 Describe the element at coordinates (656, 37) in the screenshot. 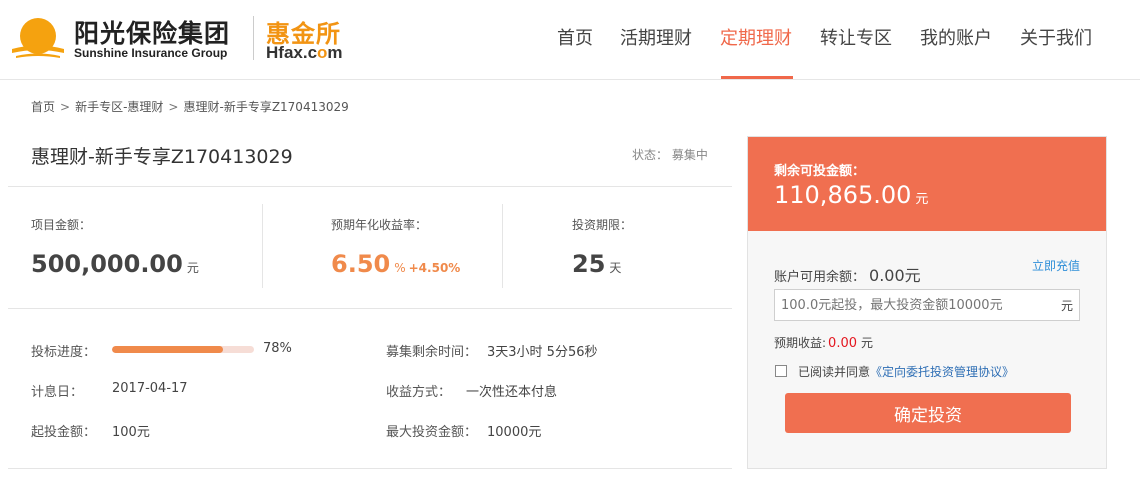

I see `nav-current-finance: 活期理财` at that location.